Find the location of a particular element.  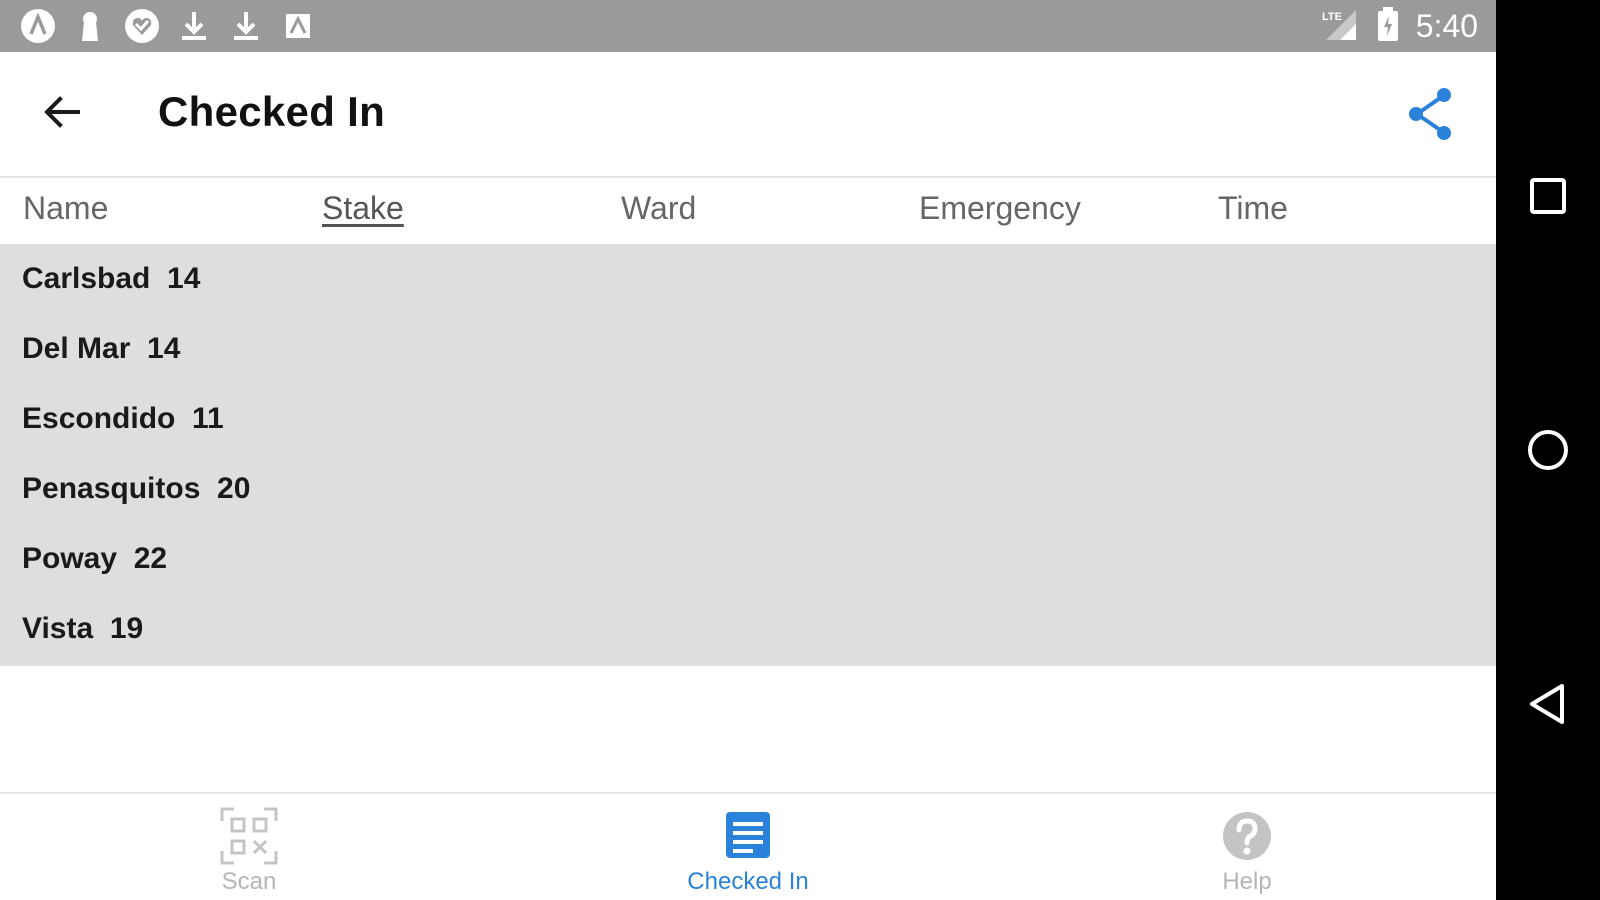

column-headers: Name Stake Ward Emergency Time is located at coordinates (748, 211).